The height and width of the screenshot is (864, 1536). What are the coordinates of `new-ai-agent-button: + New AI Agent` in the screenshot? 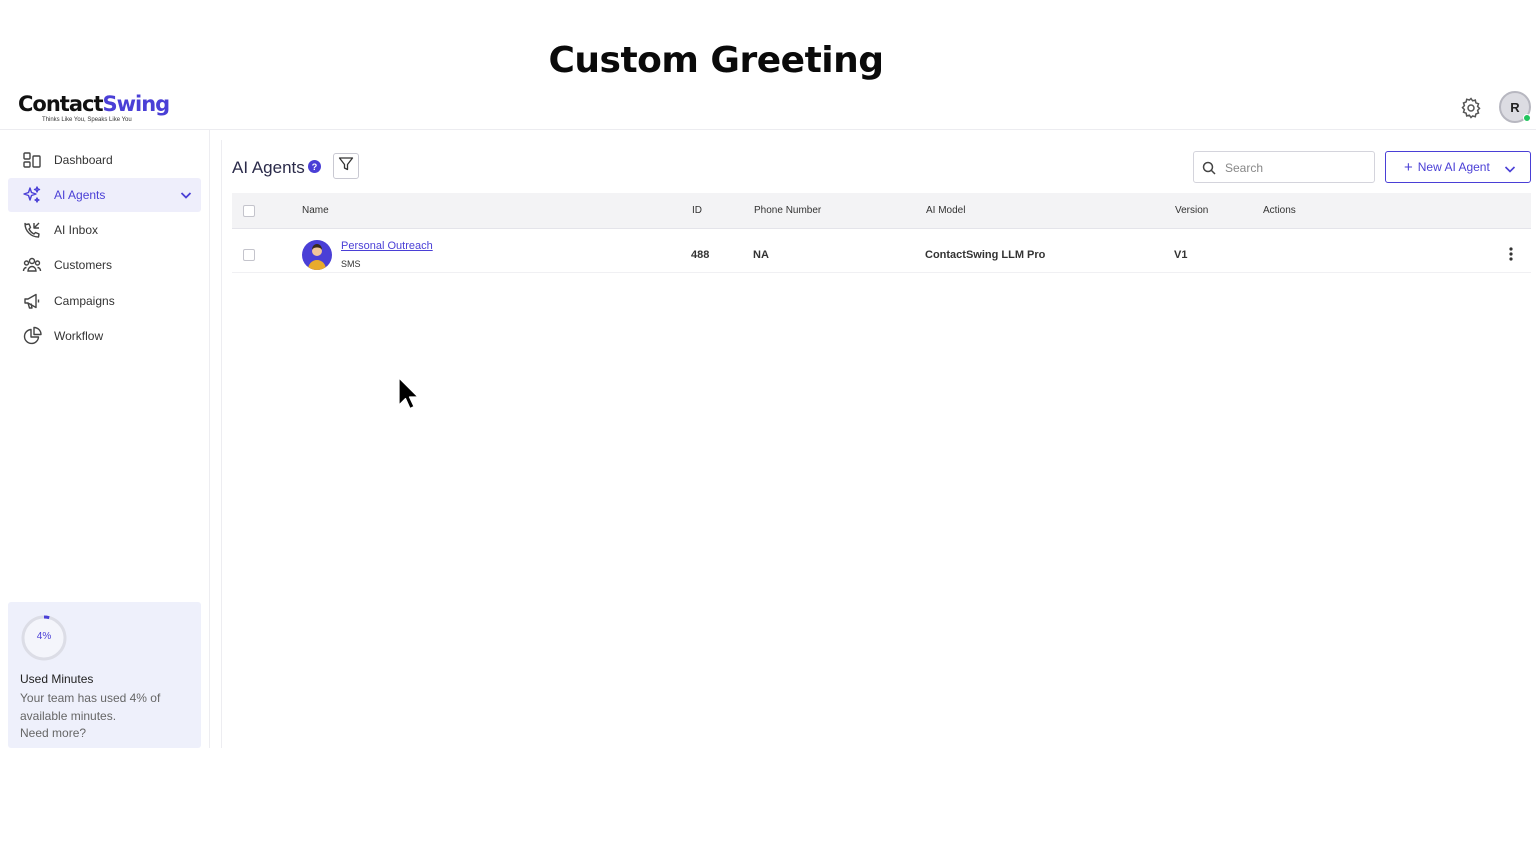 It's located at (1458, 167).